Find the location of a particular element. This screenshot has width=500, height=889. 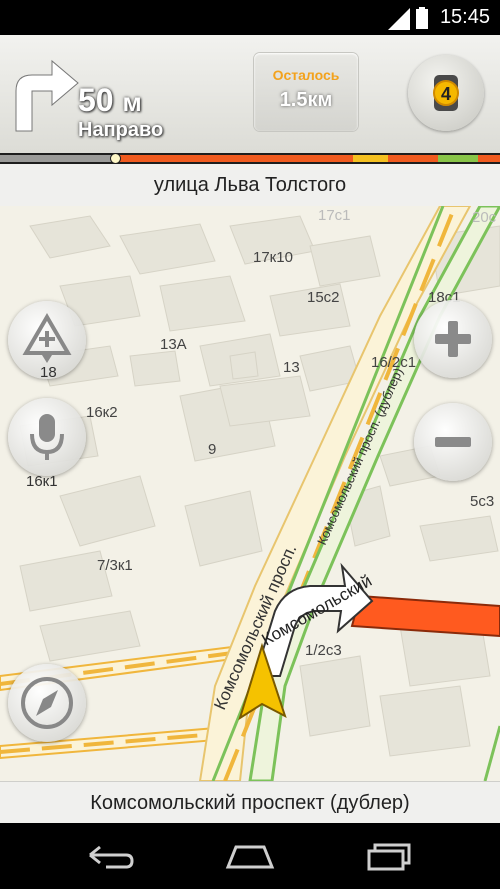

building-label: 17к10 is located at coordinates (273, 257).